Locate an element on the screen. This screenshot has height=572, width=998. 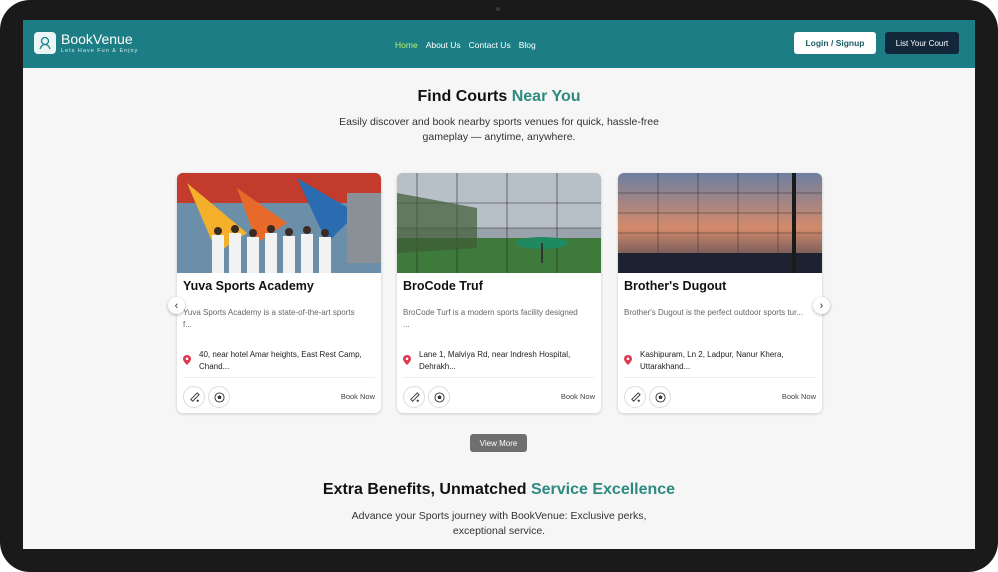
brand-tagline: Lets Have Fun & Enjoy is located at coordinates (100, 51).